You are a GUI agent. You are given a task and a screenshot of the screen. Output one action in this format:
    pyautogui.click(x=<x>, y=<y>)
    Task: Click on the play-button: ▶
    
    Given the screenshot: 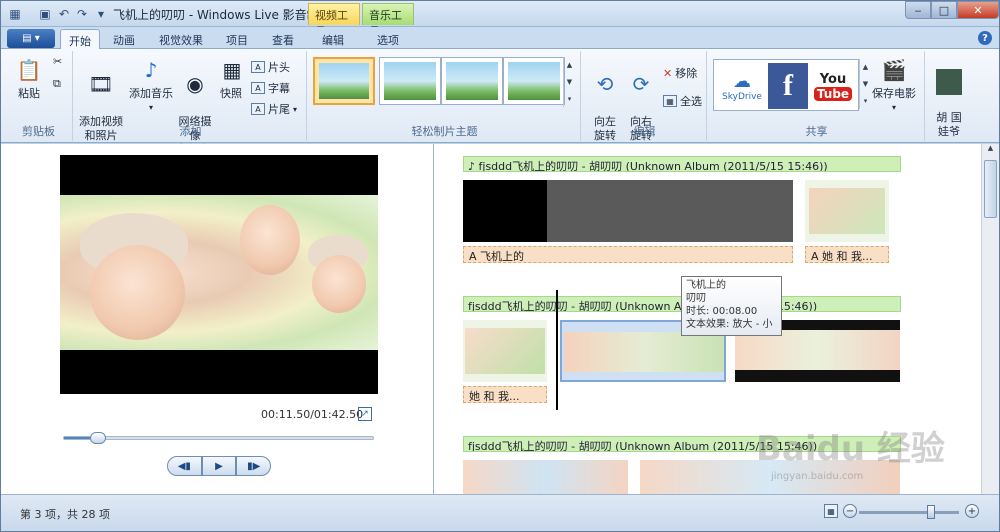 What is the action you would take?
    pyautogui.click(x=219, y=466)
    